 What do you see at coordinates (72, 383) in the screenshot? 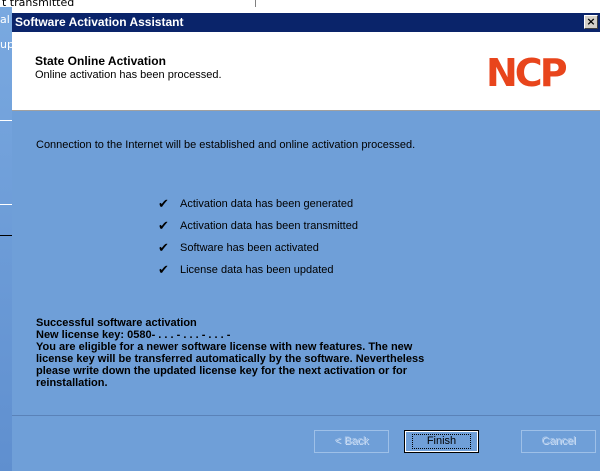
I see `result-message-line: reinstallation.` at bounding box center [72, 383].